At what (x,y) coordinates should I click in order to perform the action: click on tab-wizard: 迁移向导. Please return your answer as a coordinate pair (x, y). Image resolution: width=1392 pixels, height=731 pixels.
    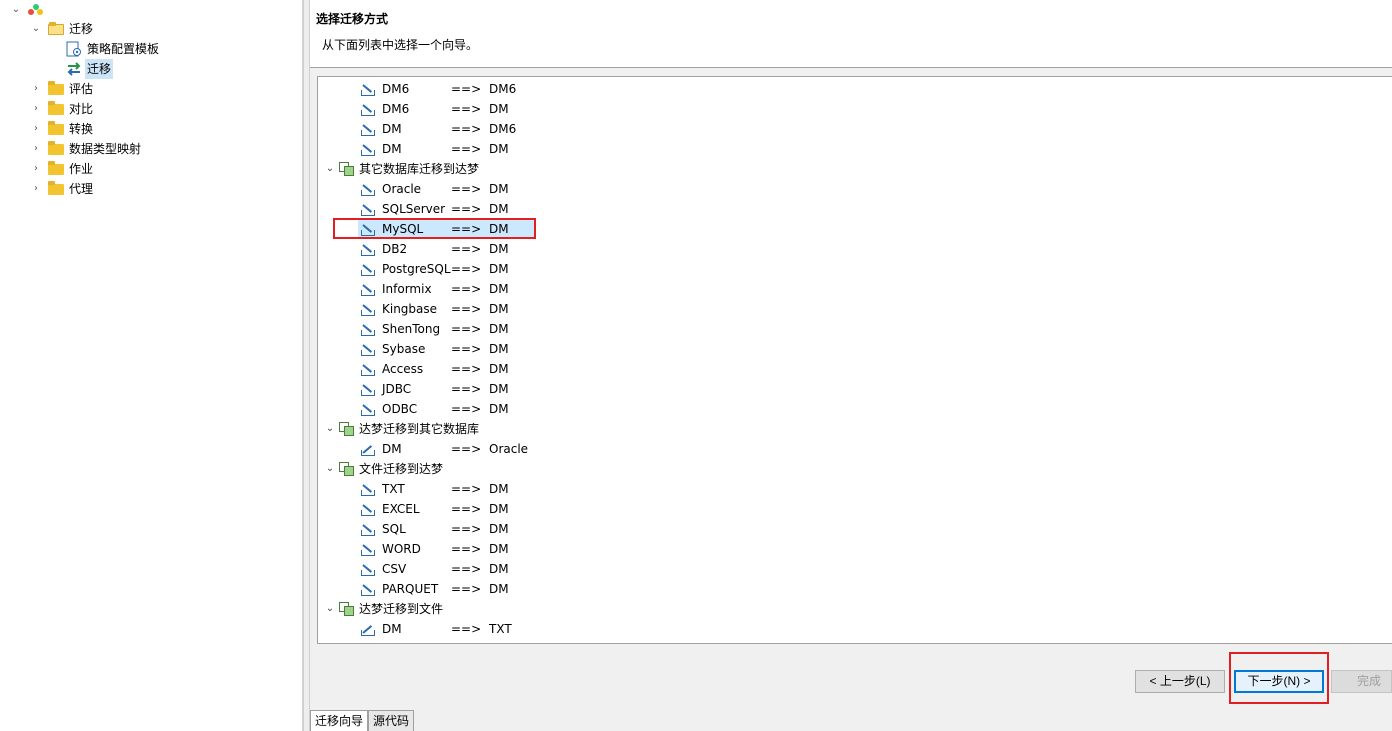
    Looking at the image, I should click on (339, 720).